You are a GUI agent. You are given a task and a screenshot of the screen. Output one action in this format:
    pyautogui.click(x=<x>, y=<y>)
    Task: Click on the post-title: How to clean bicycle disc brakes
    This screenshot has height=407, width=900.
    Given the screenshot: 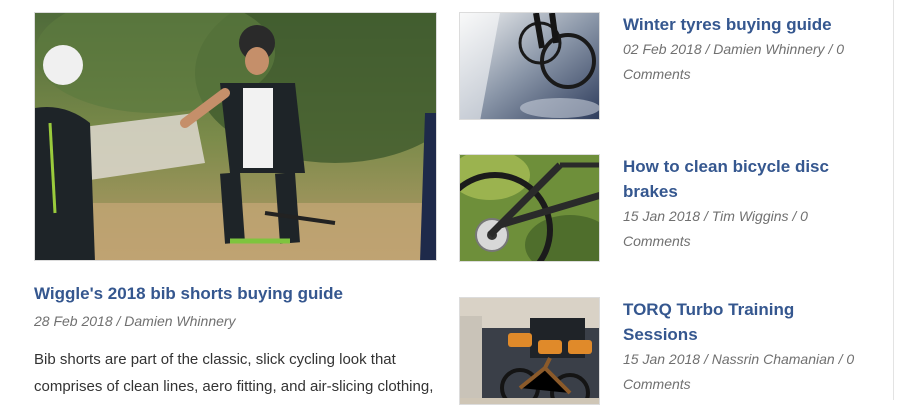 What is the action you would take?
    pyautogui.click(x=748, y=179)
    